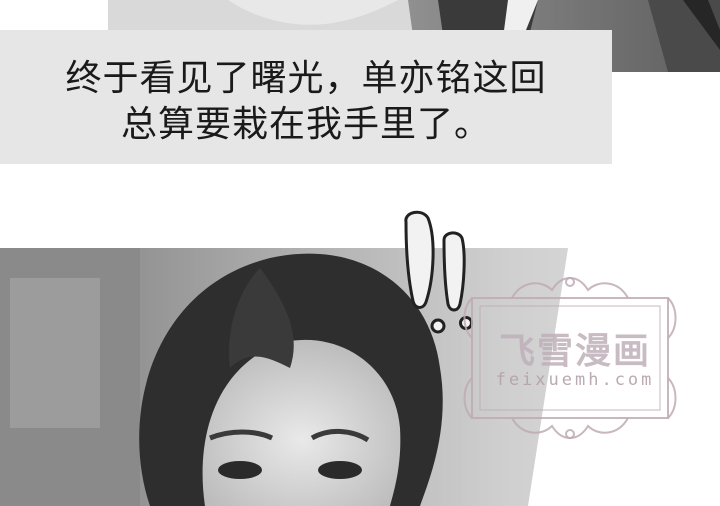 The width and height of the screenshot is (720, 506). What do you see at coordinates (438, 272) in the screenshot?
I see `exclamation-sfx-icon` at bounding box center [438, 272].